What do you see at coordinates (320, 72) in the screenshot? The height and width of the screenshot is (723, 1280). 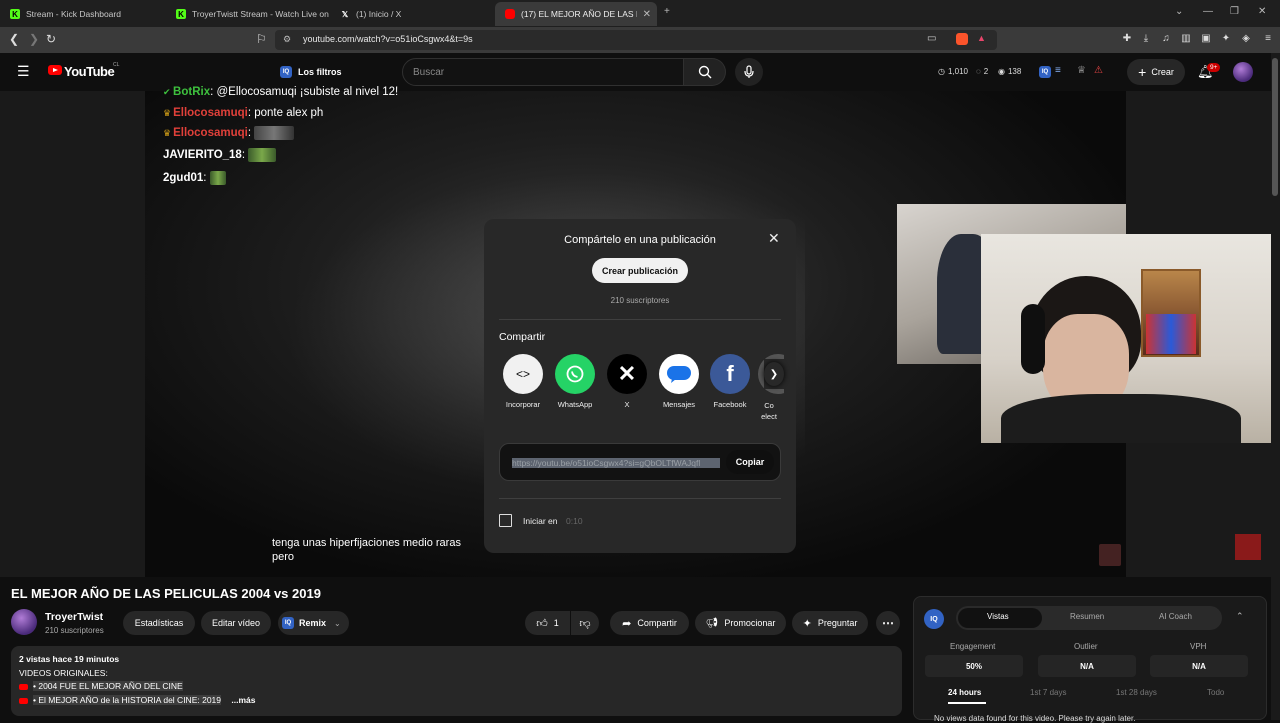 I see `filters-label: Los filtros` at bounding box center [320, 72].